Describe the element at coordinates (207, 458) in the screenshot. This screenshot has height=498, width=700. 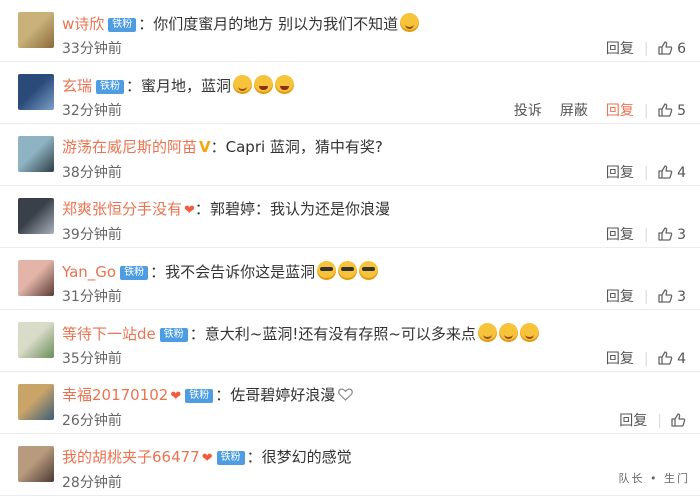
I see `comment-line: 我的胡桃夹子66477 ❤ 铁粉 ：很梦幻的感觉` at that location.